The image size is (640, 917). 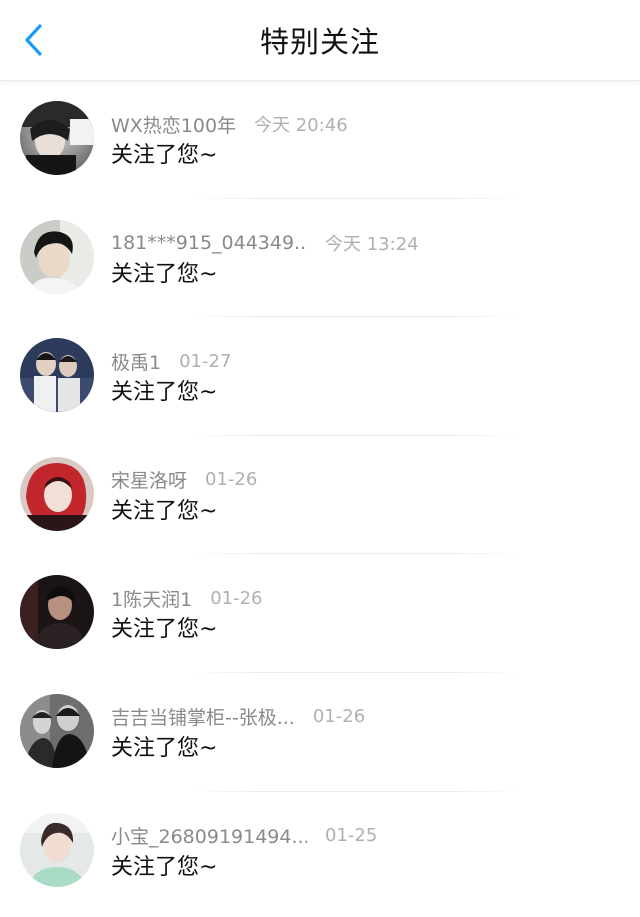 I want to click on username: 1陈天润1, so click(x=151, y=598).